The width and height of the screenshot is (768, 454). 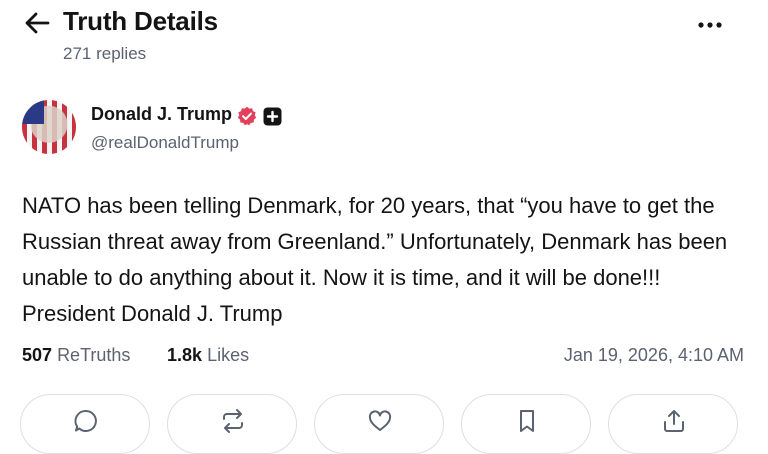 I want to click on repost-icon, so click(x=233, y=421).